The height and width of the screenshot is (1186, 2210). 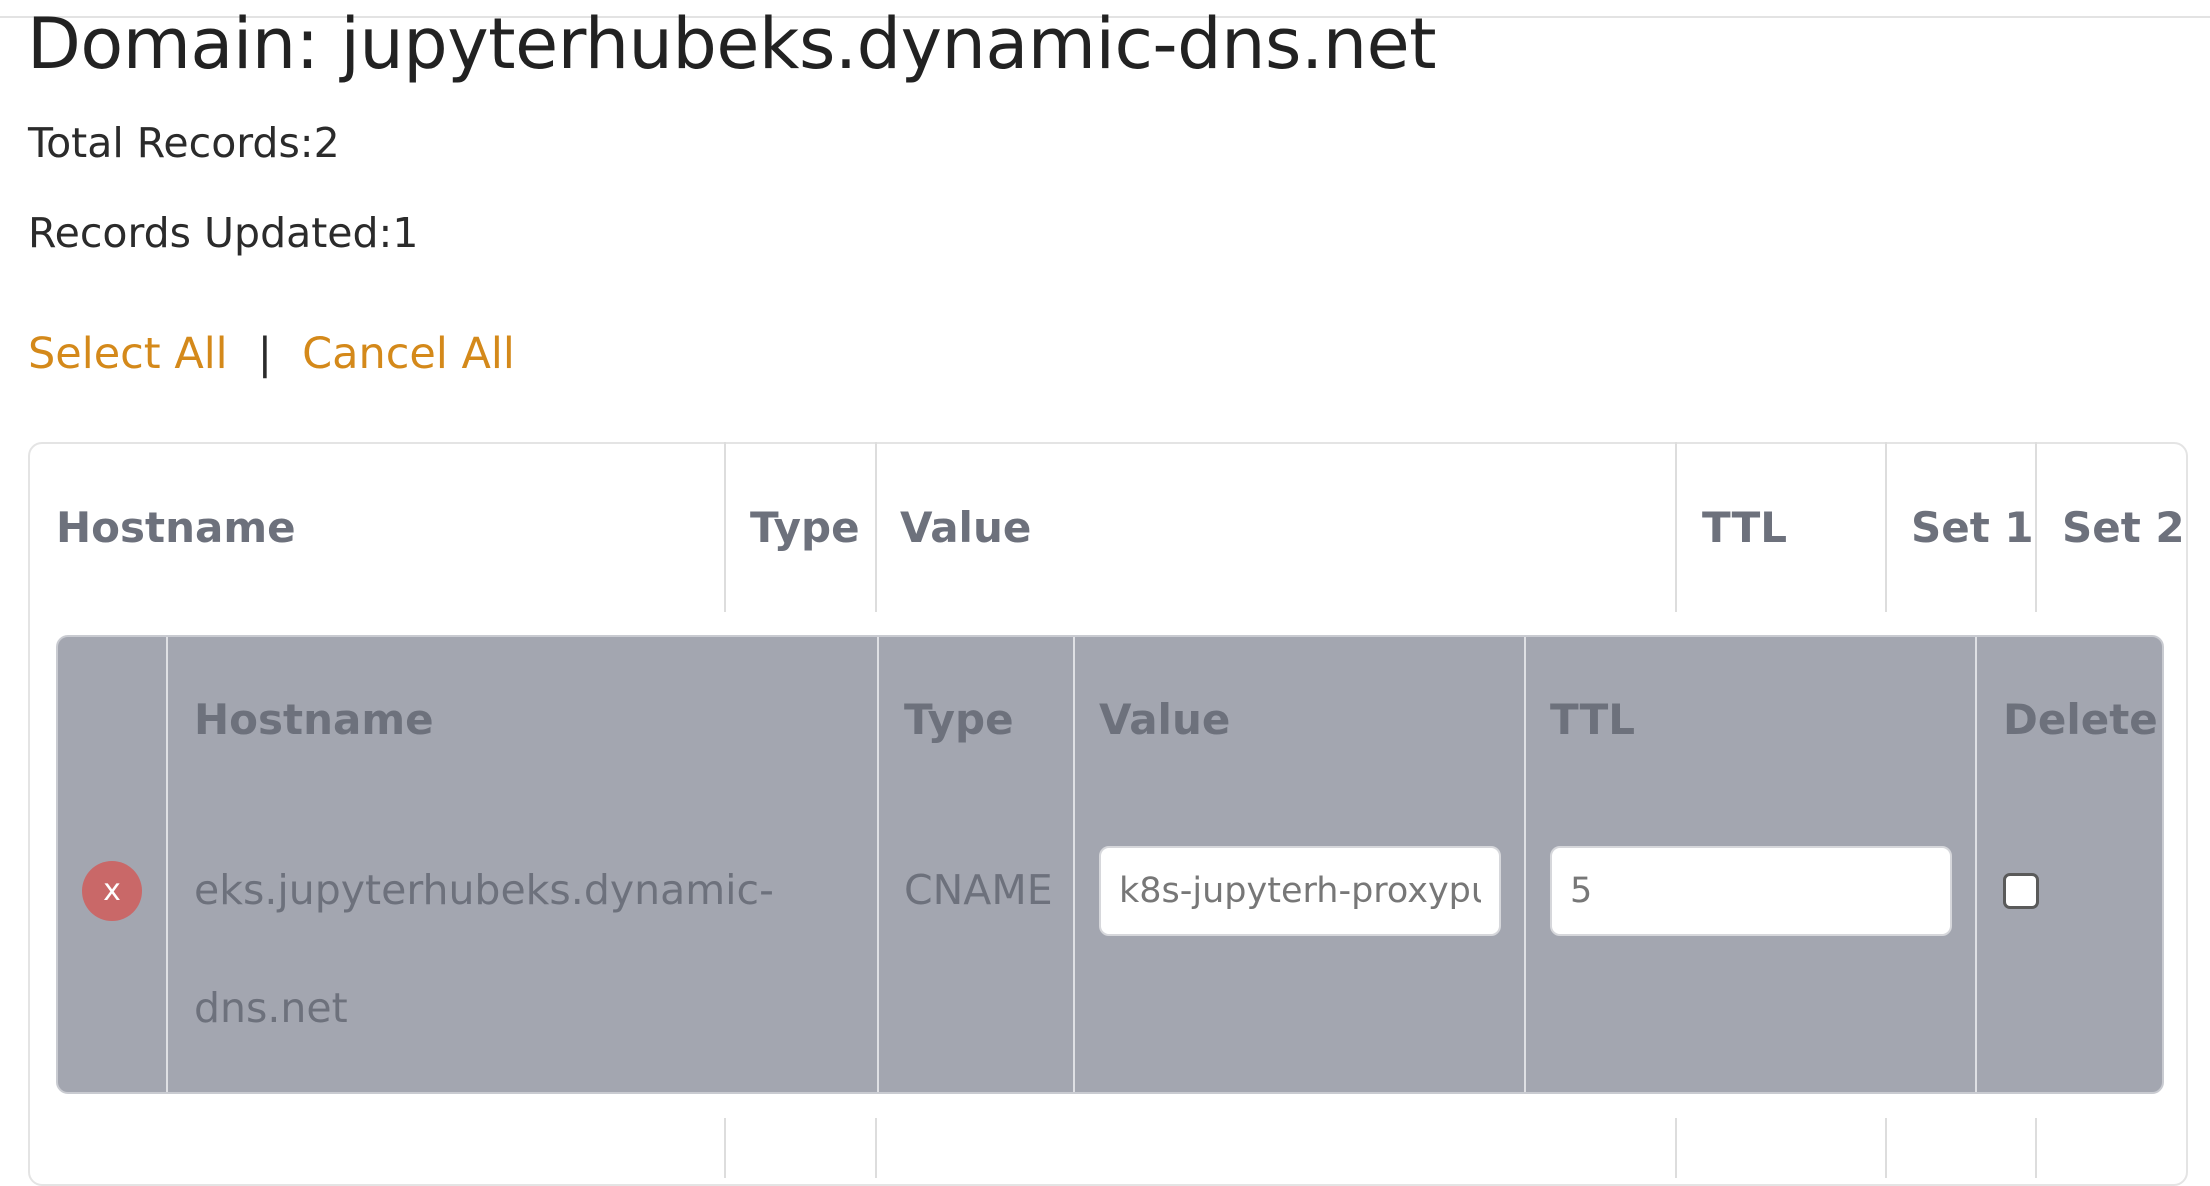 What do you see at coordinates (484, 890) in the screenshot?
I see `record-hostname: eks.jupyterhubeks.dynamic-` at bounding box center [484, 890].